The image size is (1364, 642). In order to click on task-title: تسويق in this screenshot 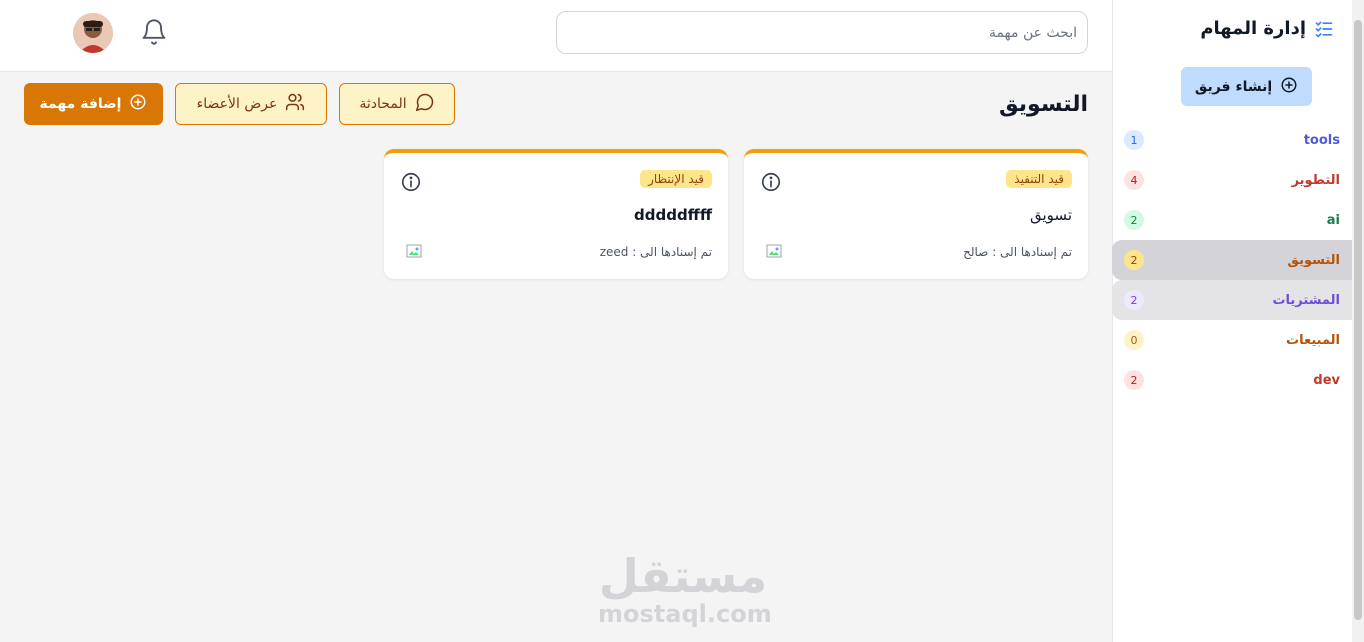, I will do `click(1051, 215)`.